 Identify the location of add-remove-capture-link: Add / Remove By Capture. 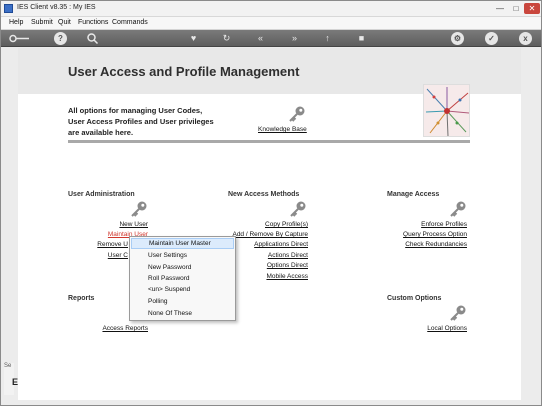
(270, 234).